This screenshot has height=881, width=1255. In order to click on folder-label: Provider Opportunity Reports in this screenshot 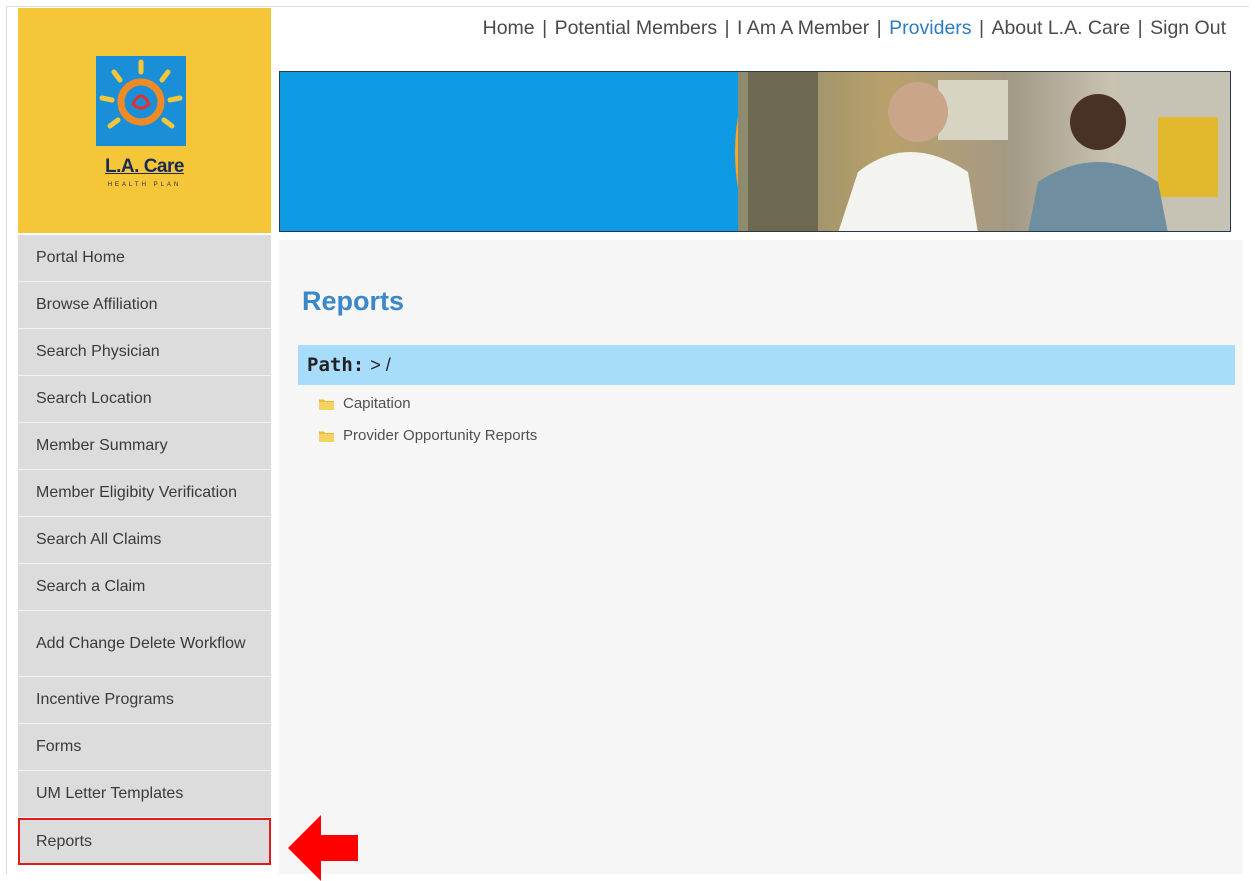, I will do `click(440, 435)`.